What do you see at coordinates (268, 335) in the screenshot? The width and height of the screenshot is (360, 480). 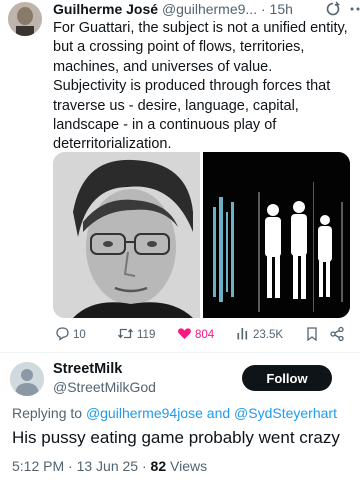 I see `views-count: 23.5K` at bounding box center [268, 335].